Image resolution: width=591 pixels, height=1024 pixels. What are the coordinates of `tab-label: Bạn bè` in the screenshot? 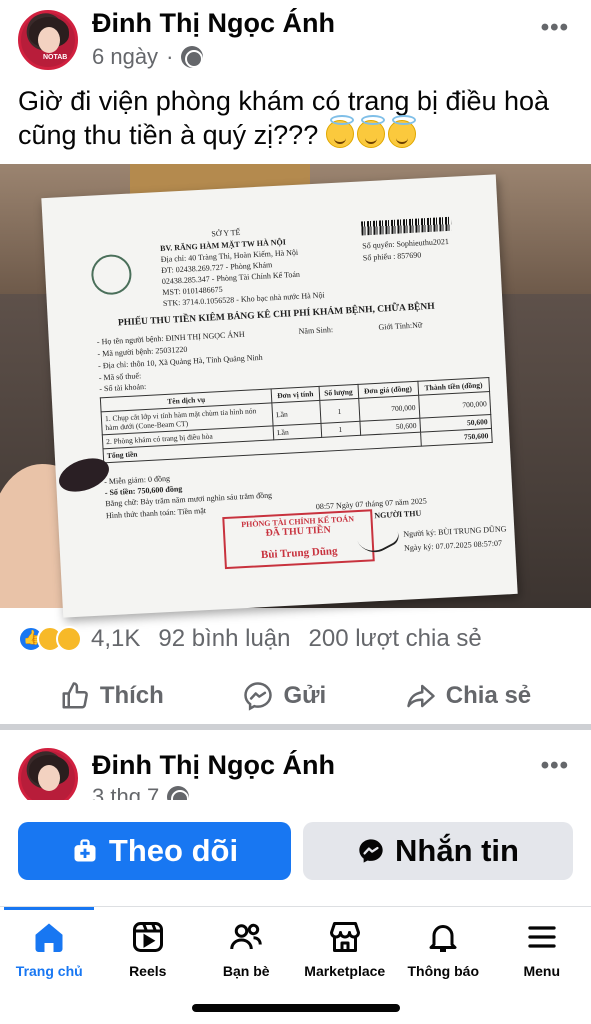 It's located at (246, 971).